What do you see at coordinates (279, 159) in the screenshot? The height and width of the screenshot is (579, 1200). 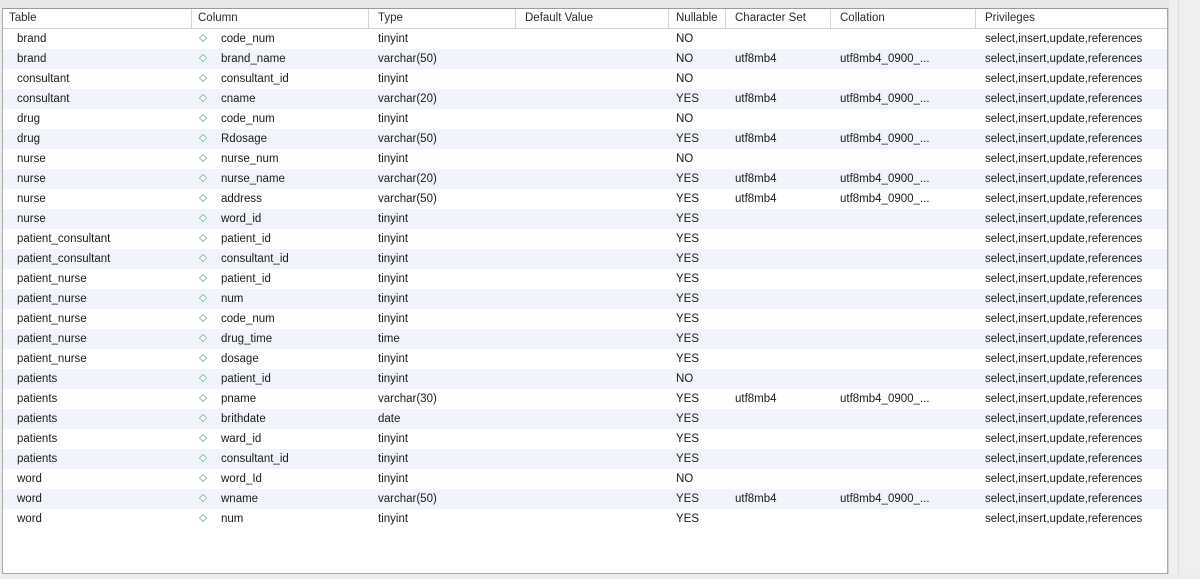 I see `cell-column: nurse_num` at bounding box center [279, 159].